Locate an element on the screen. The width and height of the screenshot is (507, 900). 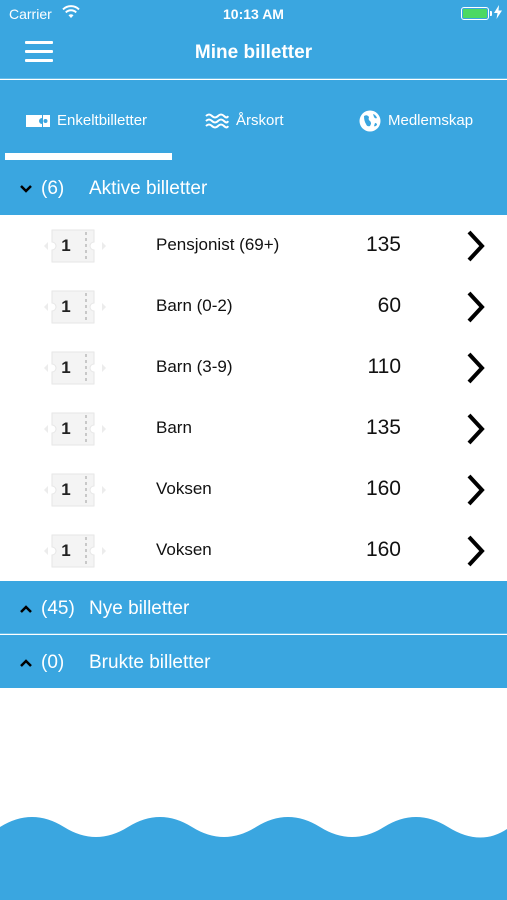
status-time: 10:13 AM is located at coordinates (253, 14).